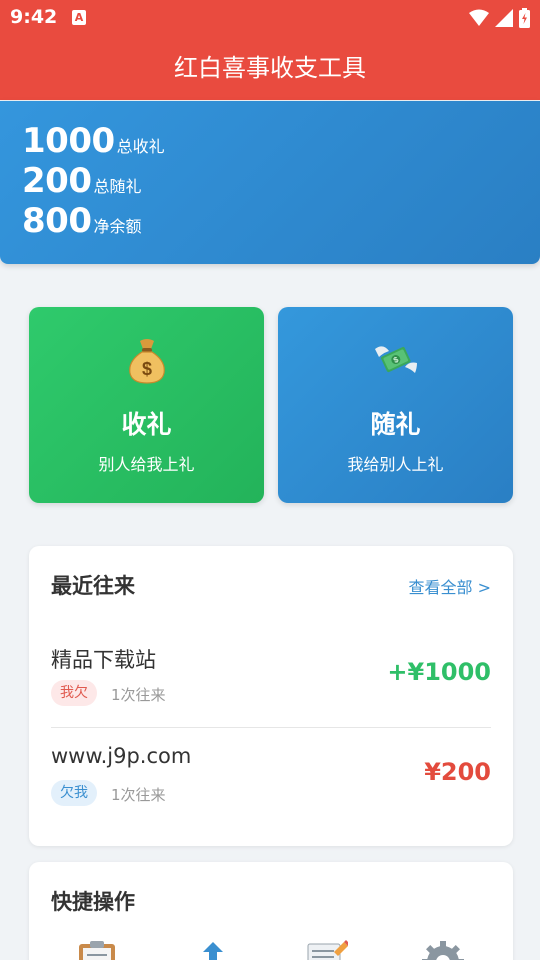 Image resolution: width=540 pixels, height=960 pixels. What do you see at coordinates (504, 18) in the screenshot?
I see `signal-icon` at bounding box center [504, 18].